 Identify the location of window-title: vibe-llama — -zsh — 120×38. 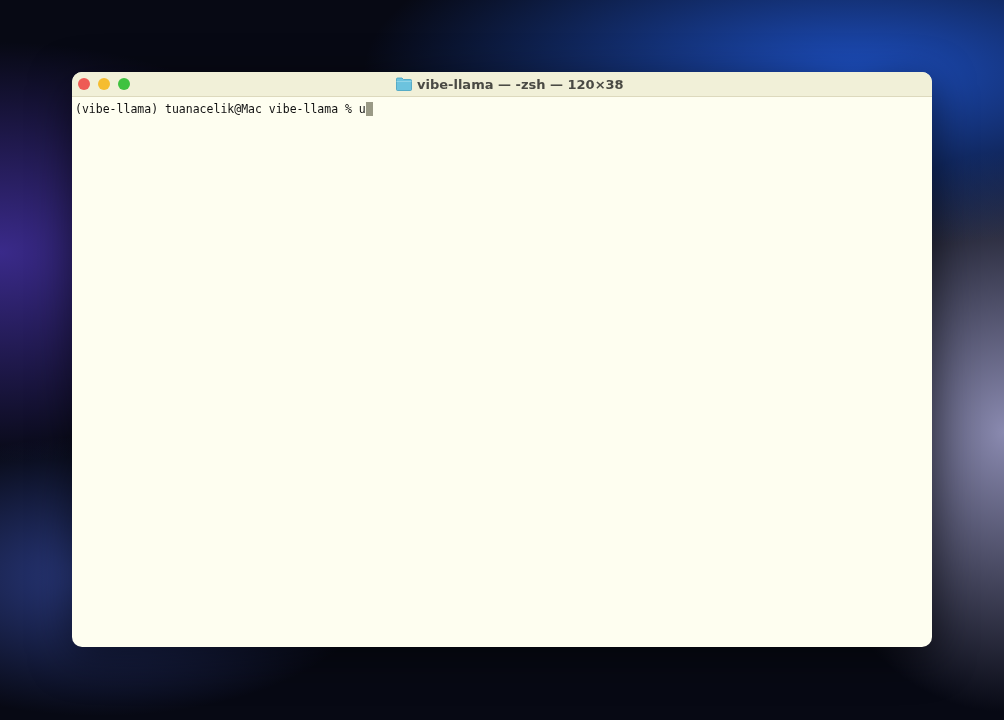
(520, 84).